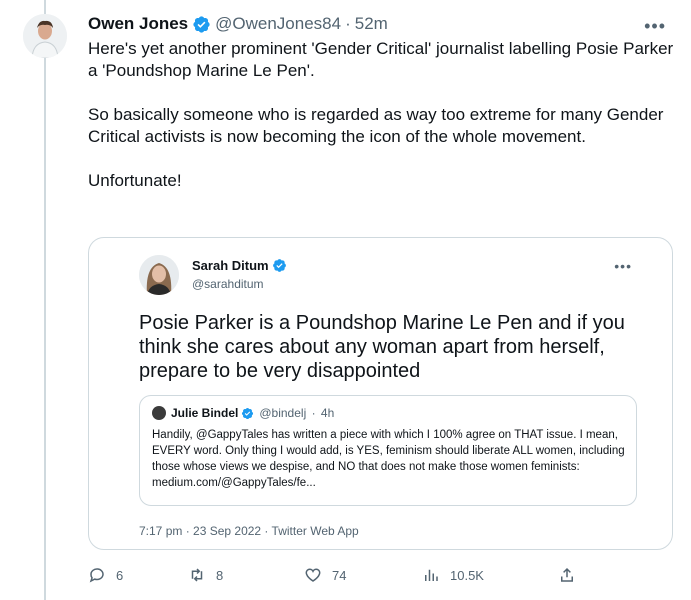 The width and height of the screenshot is (691, 600). What do you see at coordinates (220, 575) in the screenshot?
I see `retweet-count: 8` at bounding box center [220, 575].